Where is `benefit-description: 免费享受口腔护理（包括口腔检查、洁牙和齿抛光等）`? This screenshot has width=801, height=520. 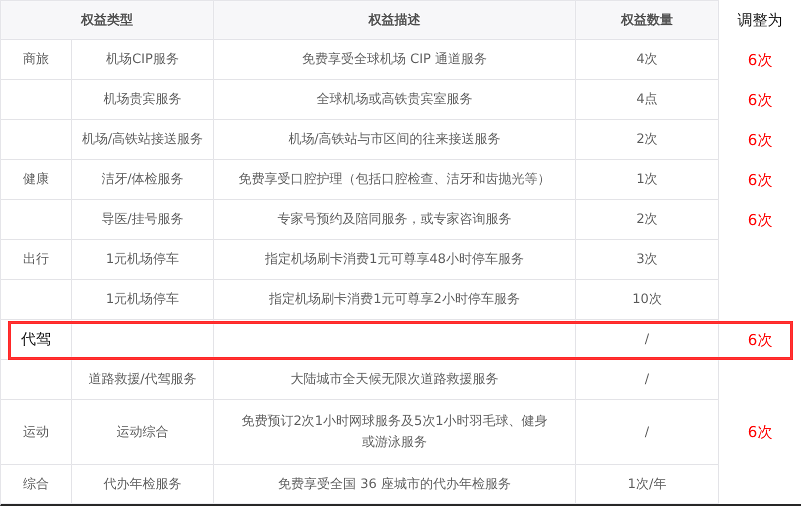
benefit-description: 免费享受口腔护理（包括口腔检查、洁牙和齿抛光等） is located at coordinates (394, 180).